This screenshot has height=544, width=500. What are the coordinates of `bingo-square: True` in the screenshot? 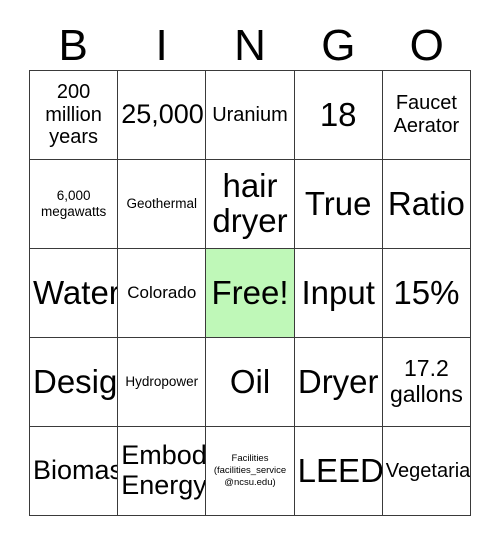 It's located at (338, 204).